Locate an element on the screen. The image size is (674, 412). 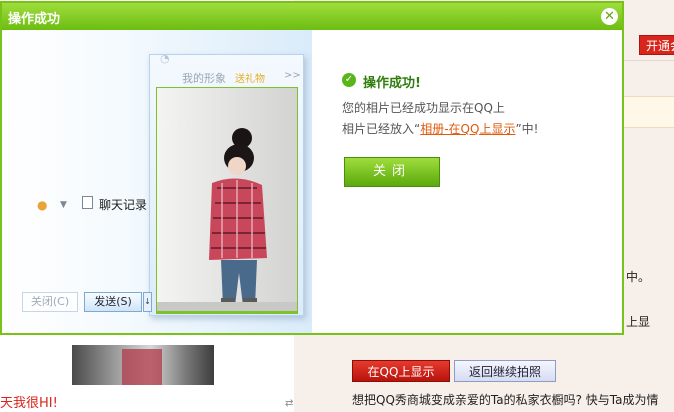
notice-strip is located at coordinates (649, 112).